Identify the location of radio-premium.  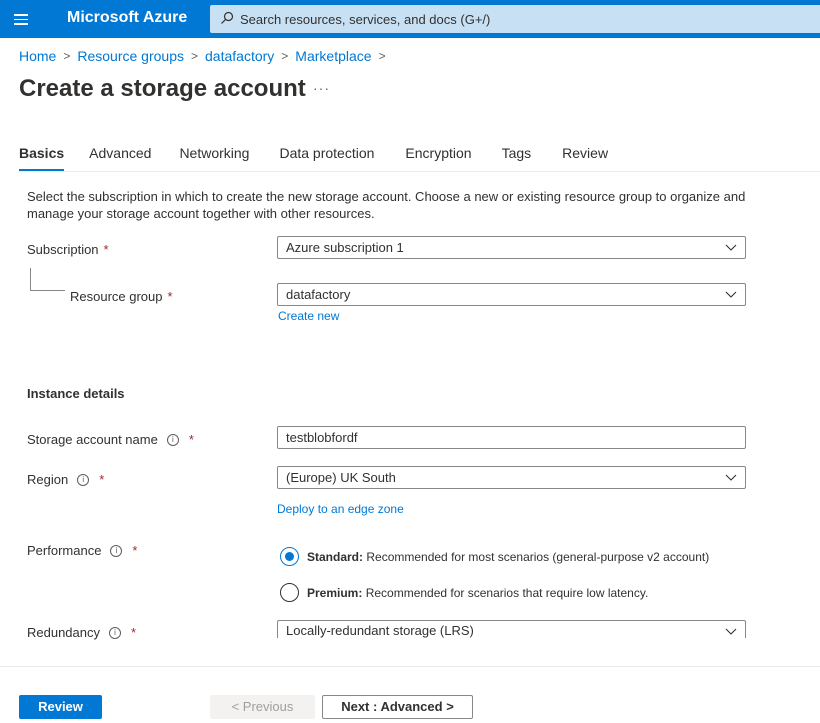
(289, 592).